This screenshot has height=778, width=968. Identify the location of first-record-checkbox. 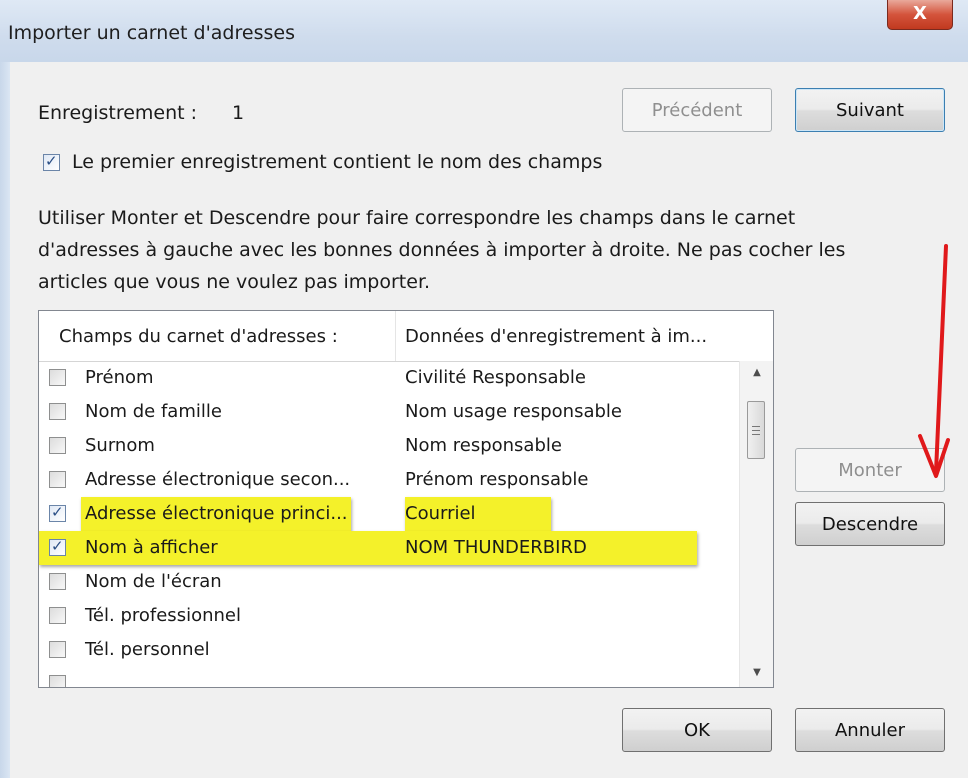
(51, 161).